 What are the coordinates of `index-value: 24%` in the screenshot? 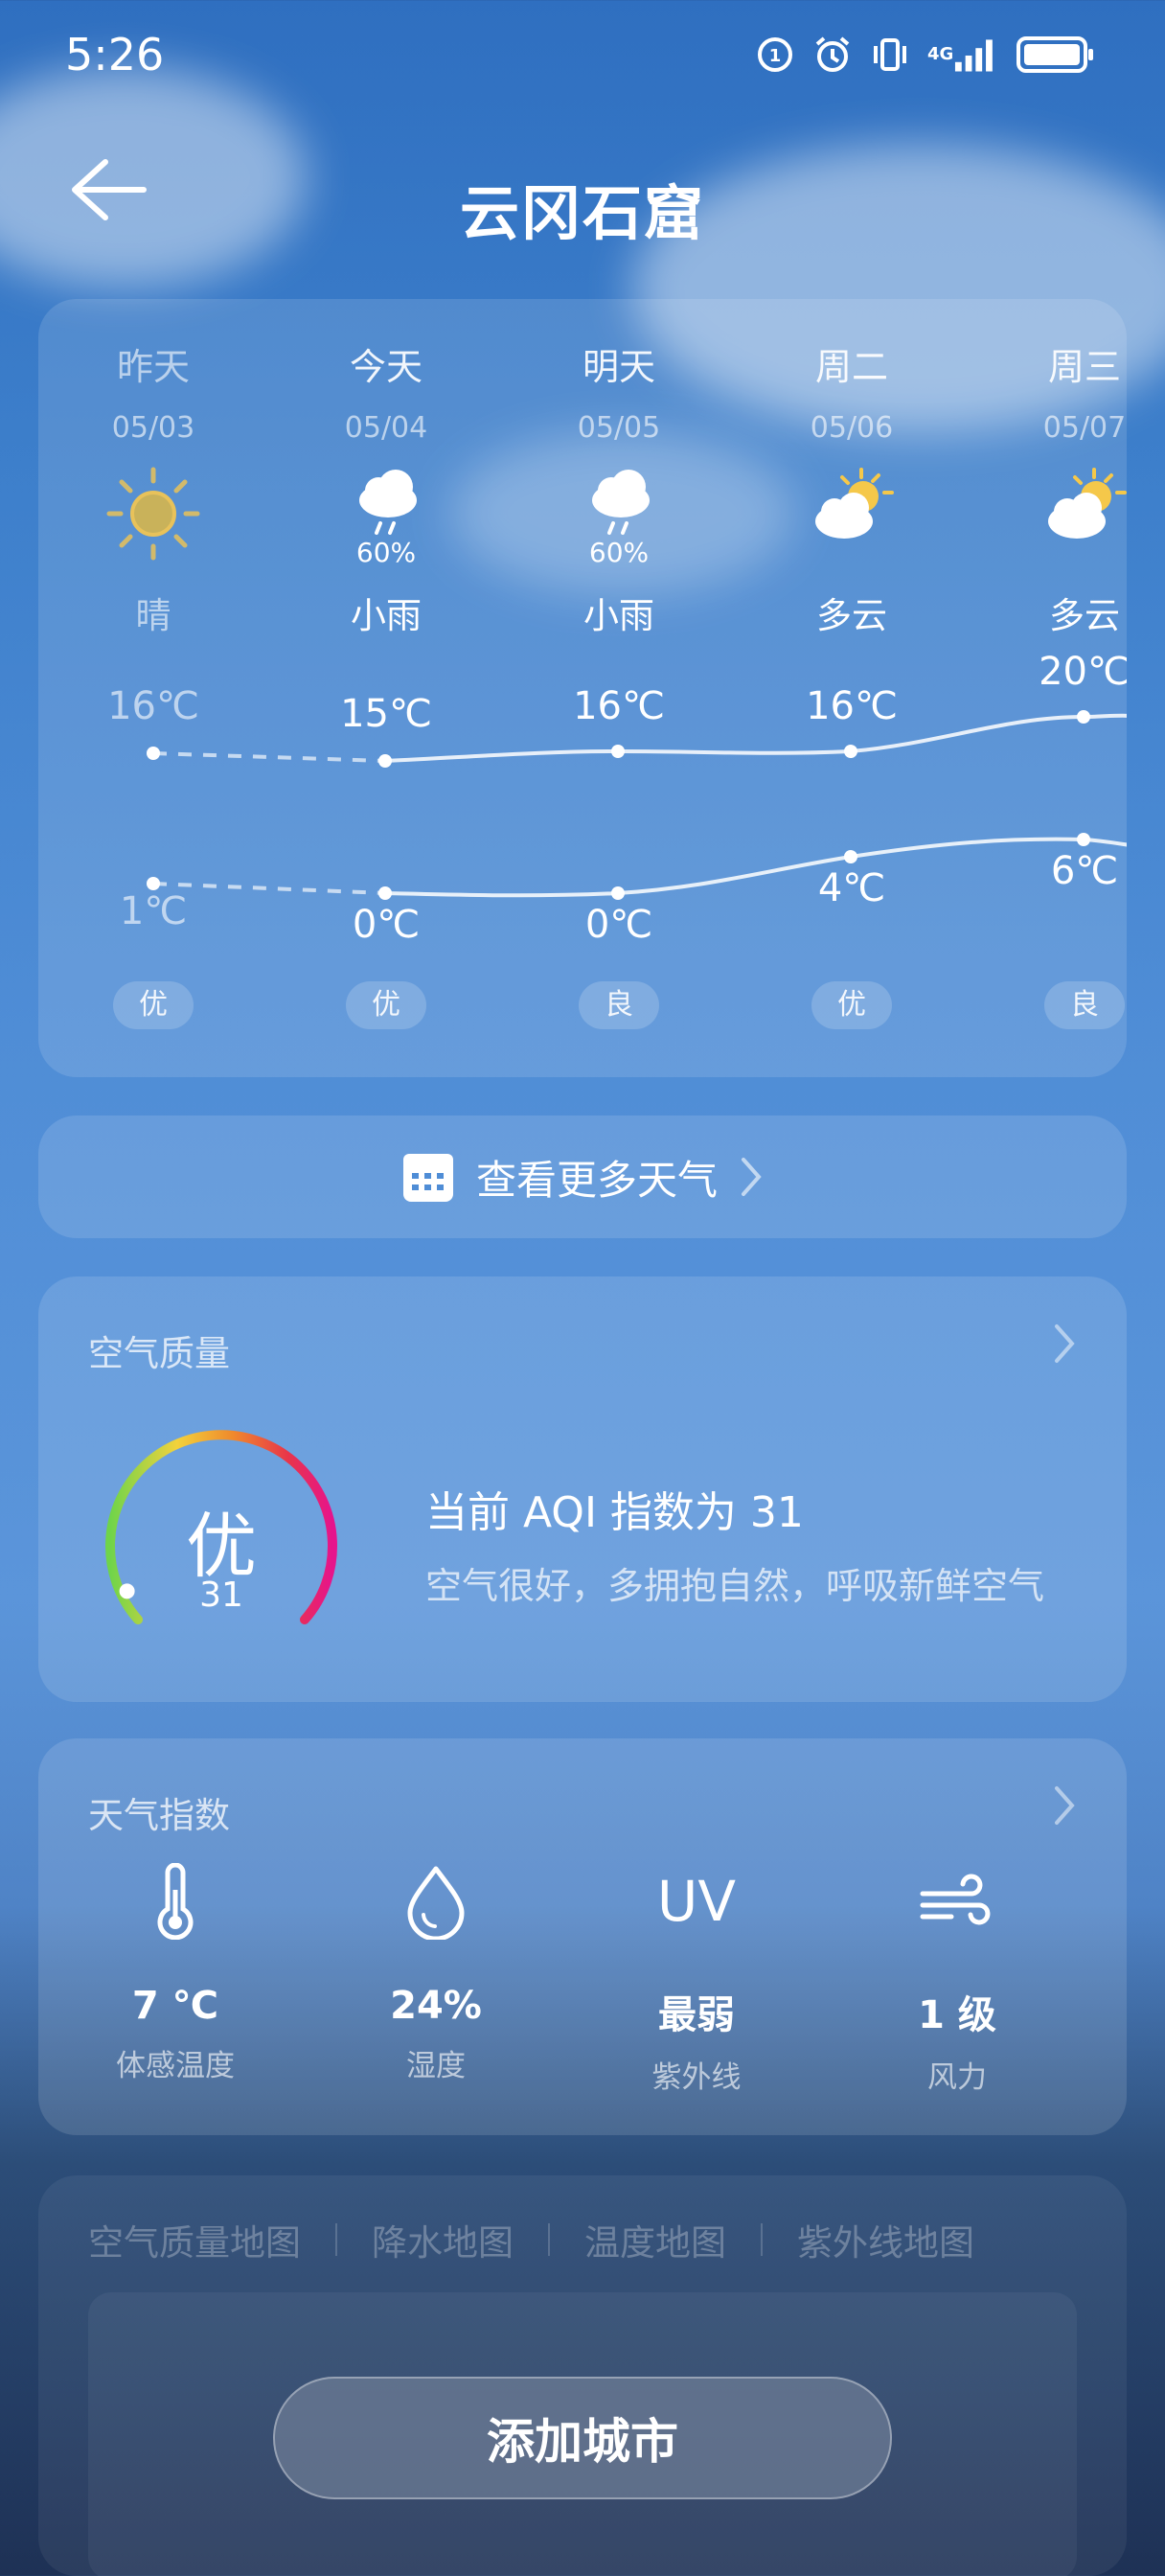 It's located at (436, 2006).